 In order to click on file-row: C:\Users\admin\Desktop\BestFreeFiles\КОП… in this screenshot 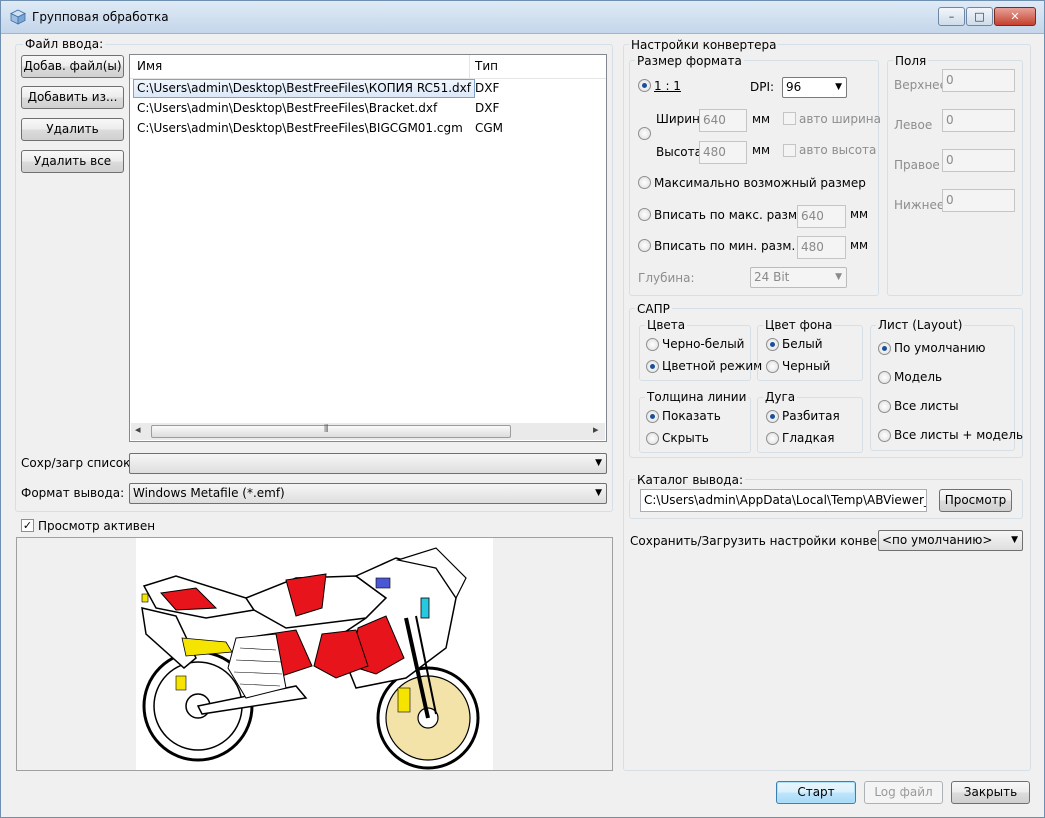, I will do `click(368, 89)`.